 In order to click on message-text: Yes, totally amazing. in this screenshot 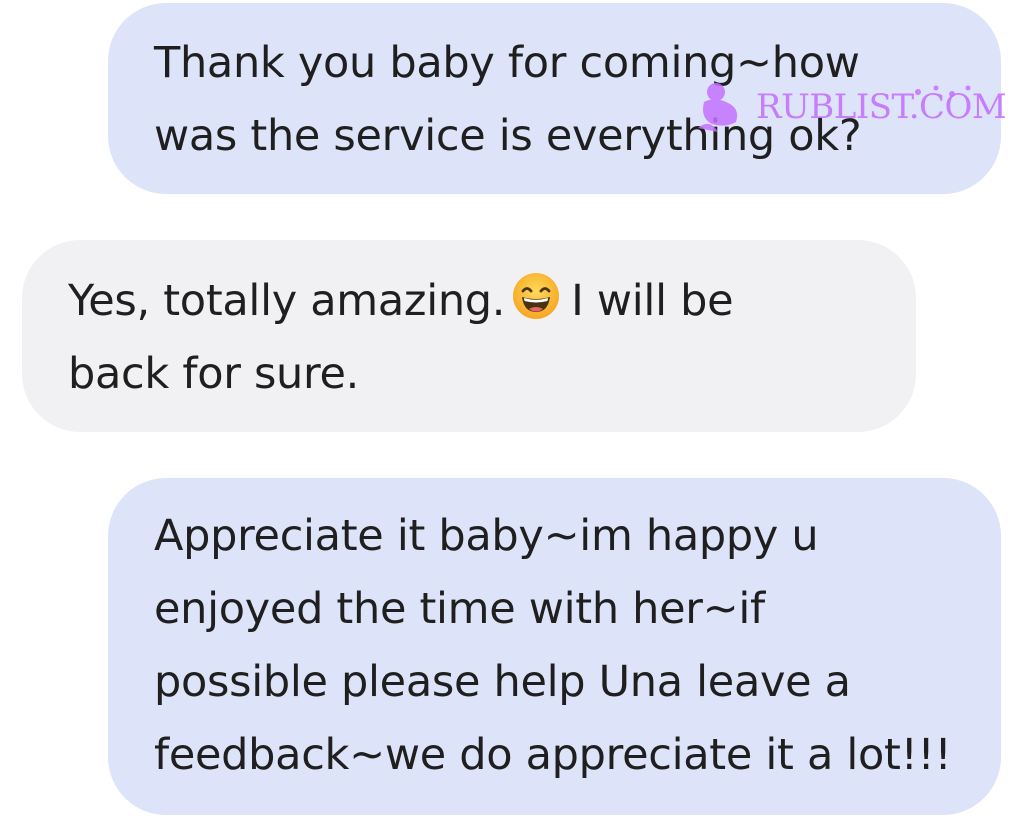, I will do `click(287, 301)`.